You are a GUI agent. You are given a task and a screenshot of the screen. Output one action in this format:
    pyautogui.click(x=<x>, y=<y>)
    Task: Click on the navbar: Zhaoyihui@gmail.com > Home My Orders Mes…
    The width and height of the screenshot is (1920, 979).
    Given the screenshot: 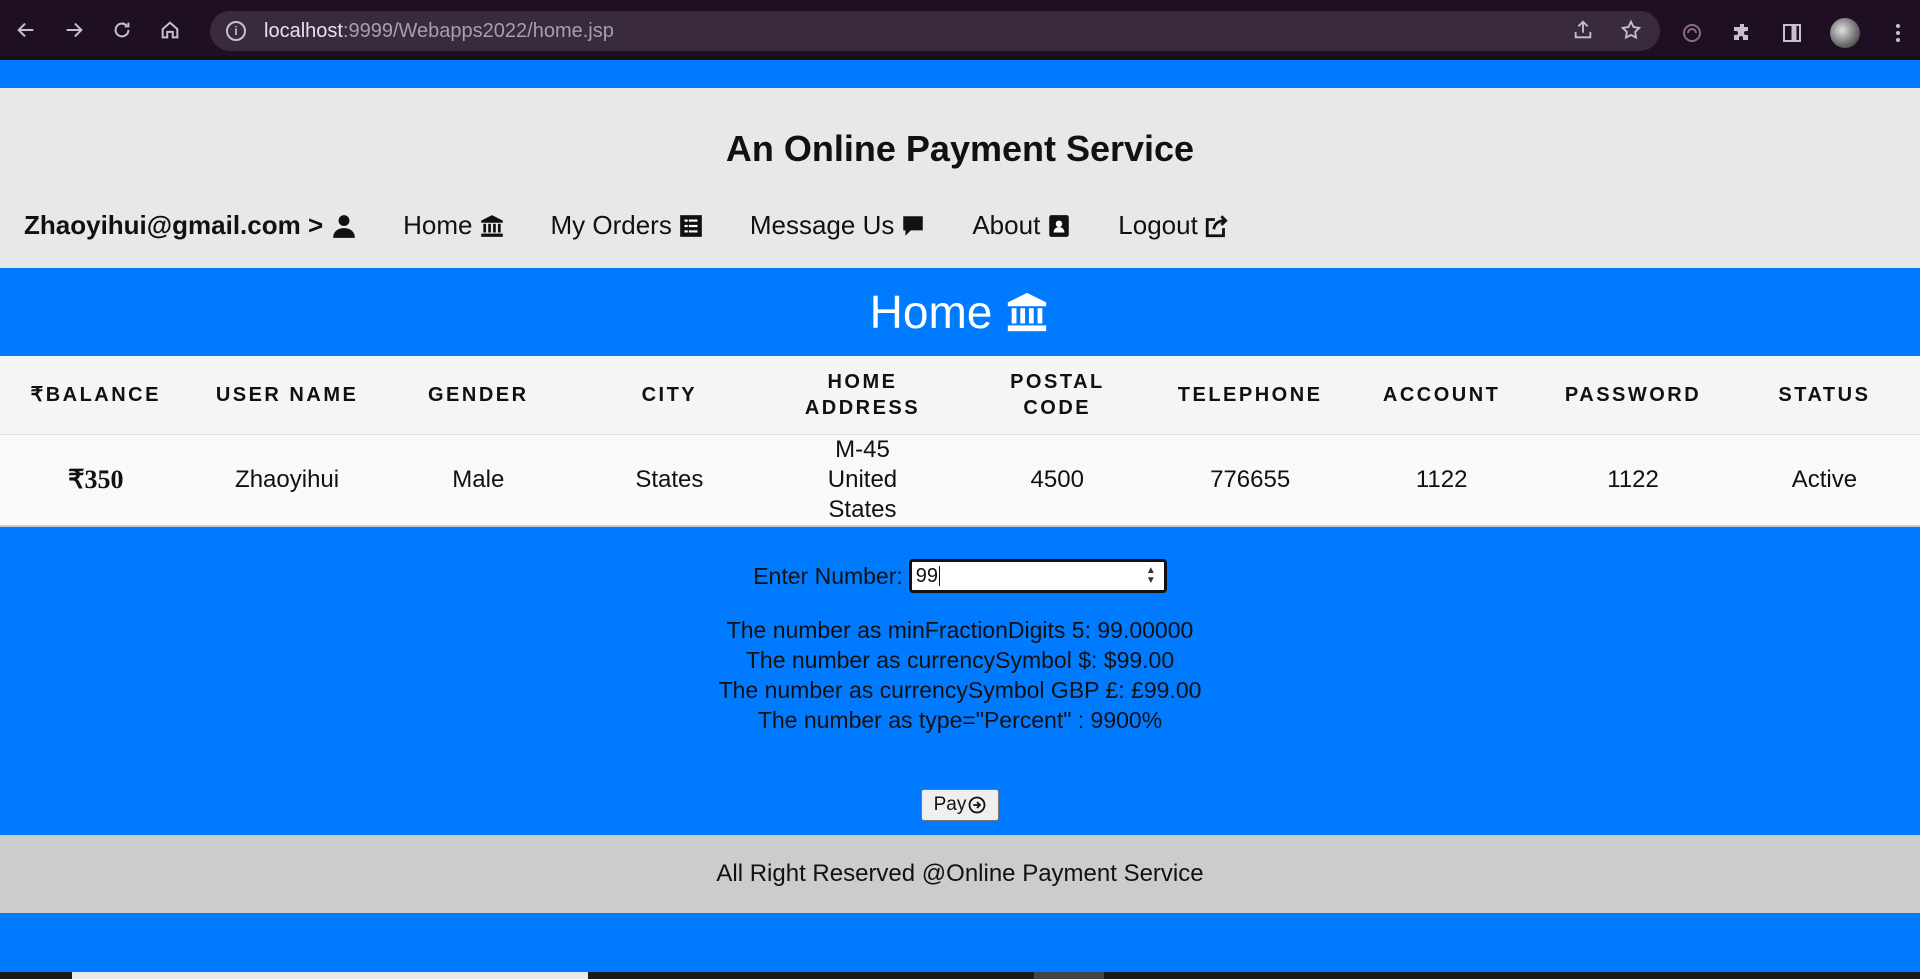 What is the action you would take?
    pyautogui.click(x=627, y=225)
    